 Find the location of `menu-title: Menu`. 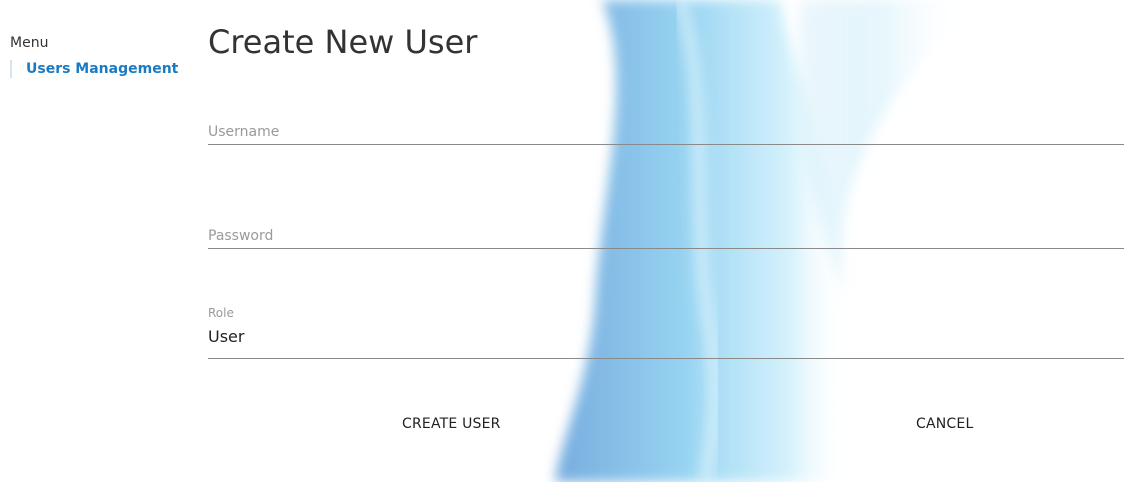

menu-title: Menu is located at coordinates (29, 43).